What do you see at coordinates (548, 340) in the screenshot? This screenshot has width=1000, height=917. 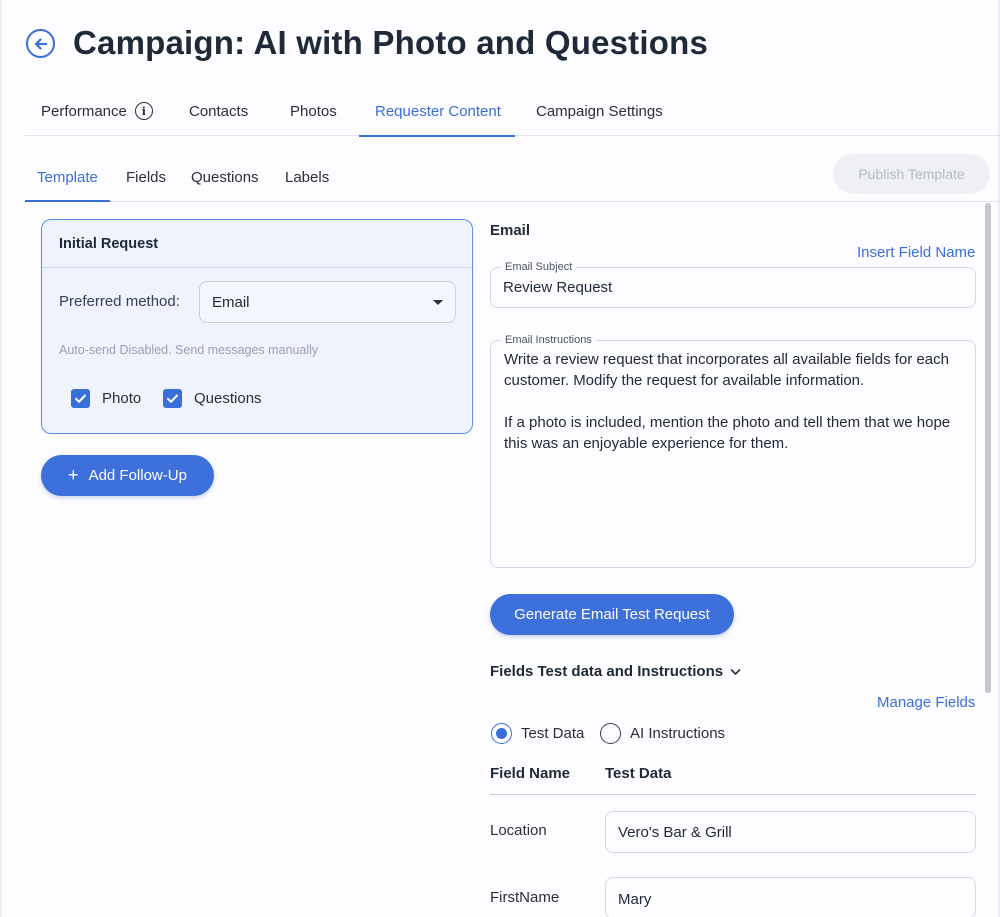 I see `email-instructions-label: Email Instructions` at bounding box center [548, 340].